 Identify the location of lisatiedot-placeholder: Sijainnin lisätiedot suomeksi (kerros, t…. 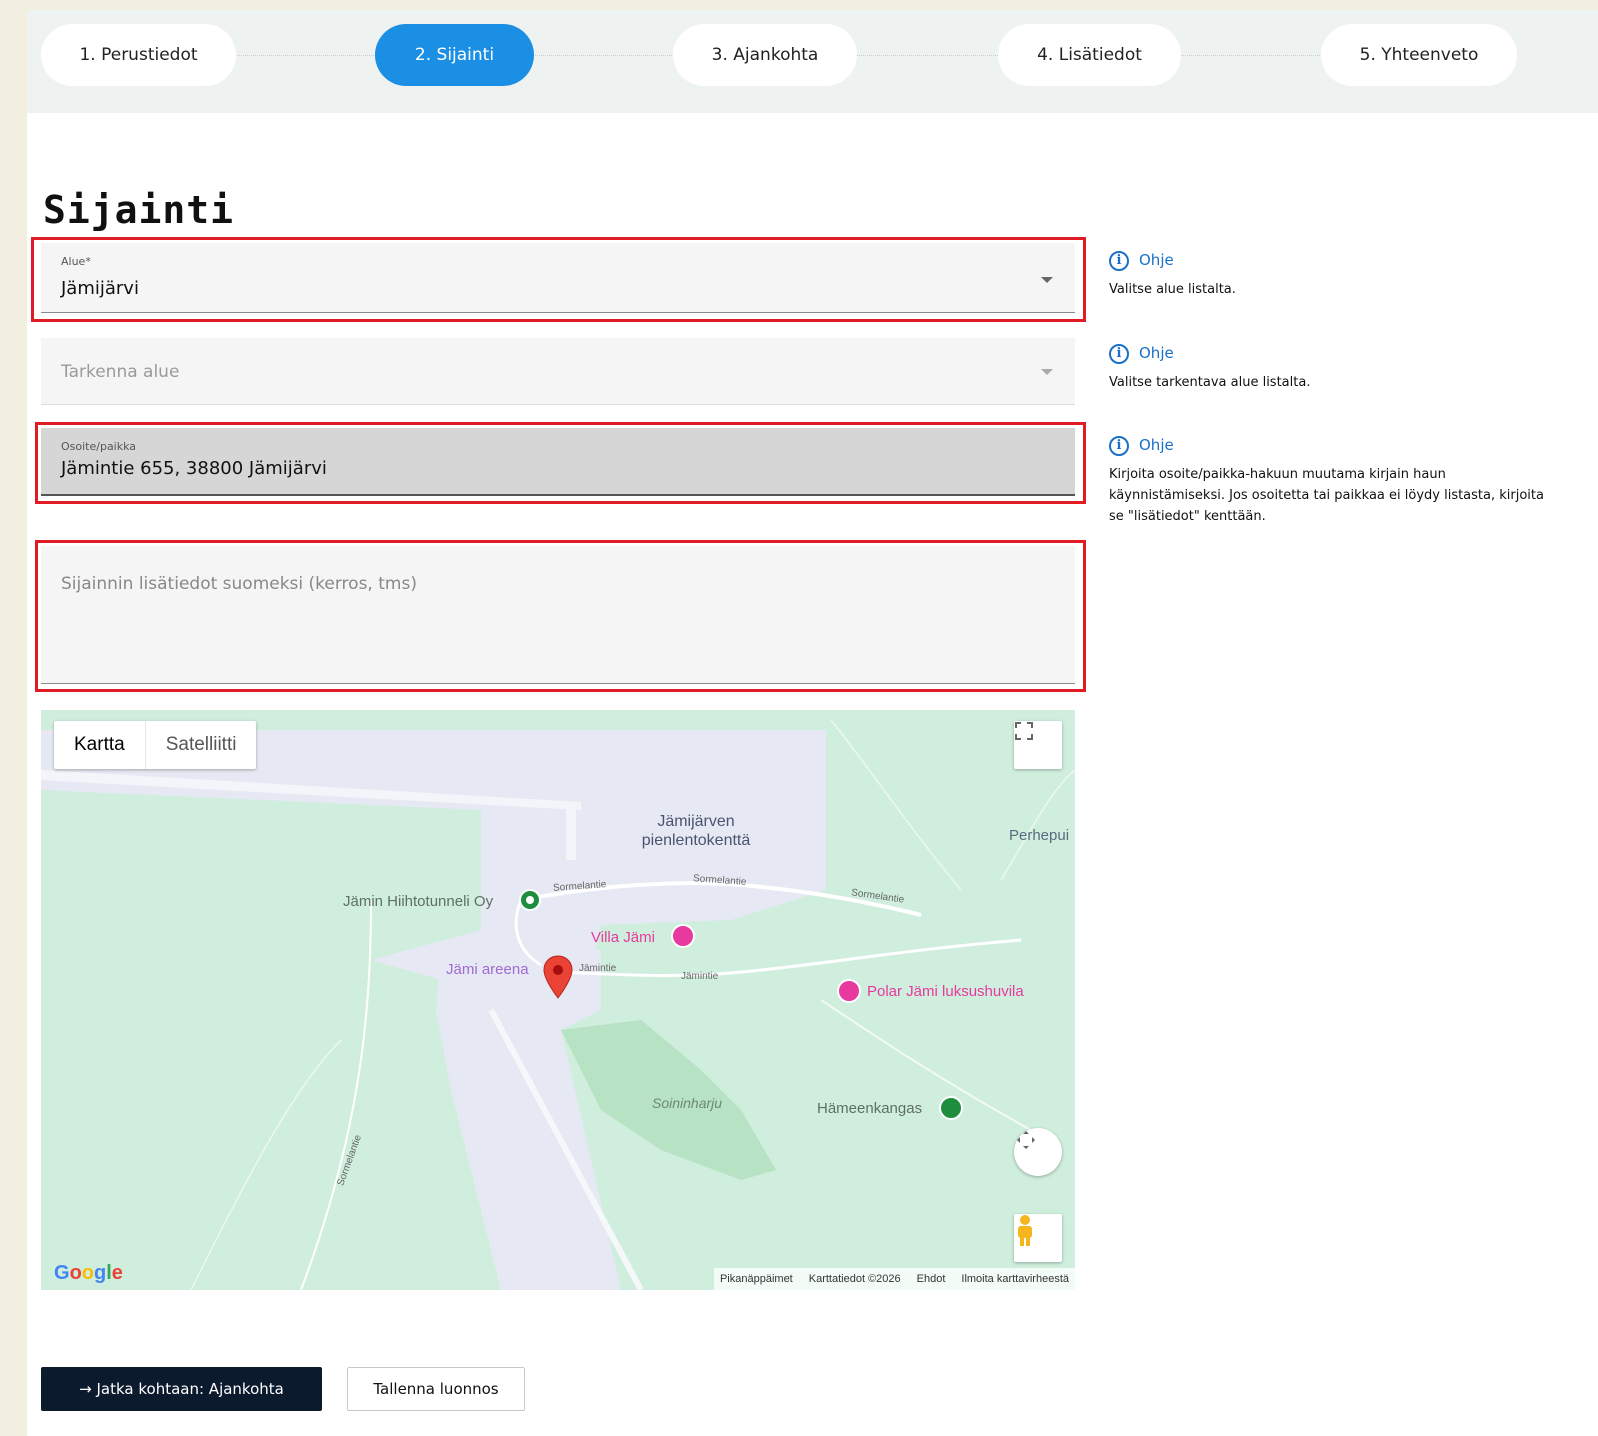
(239, 584).